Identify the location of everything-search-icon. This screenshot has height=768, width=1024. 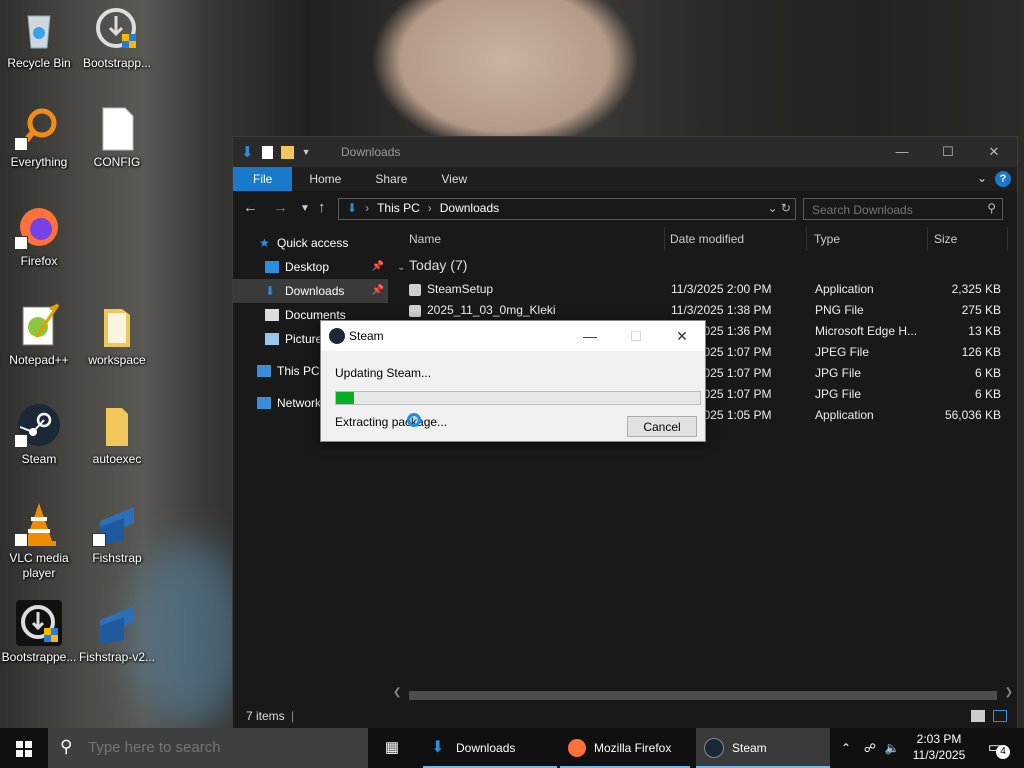
(38, 128).